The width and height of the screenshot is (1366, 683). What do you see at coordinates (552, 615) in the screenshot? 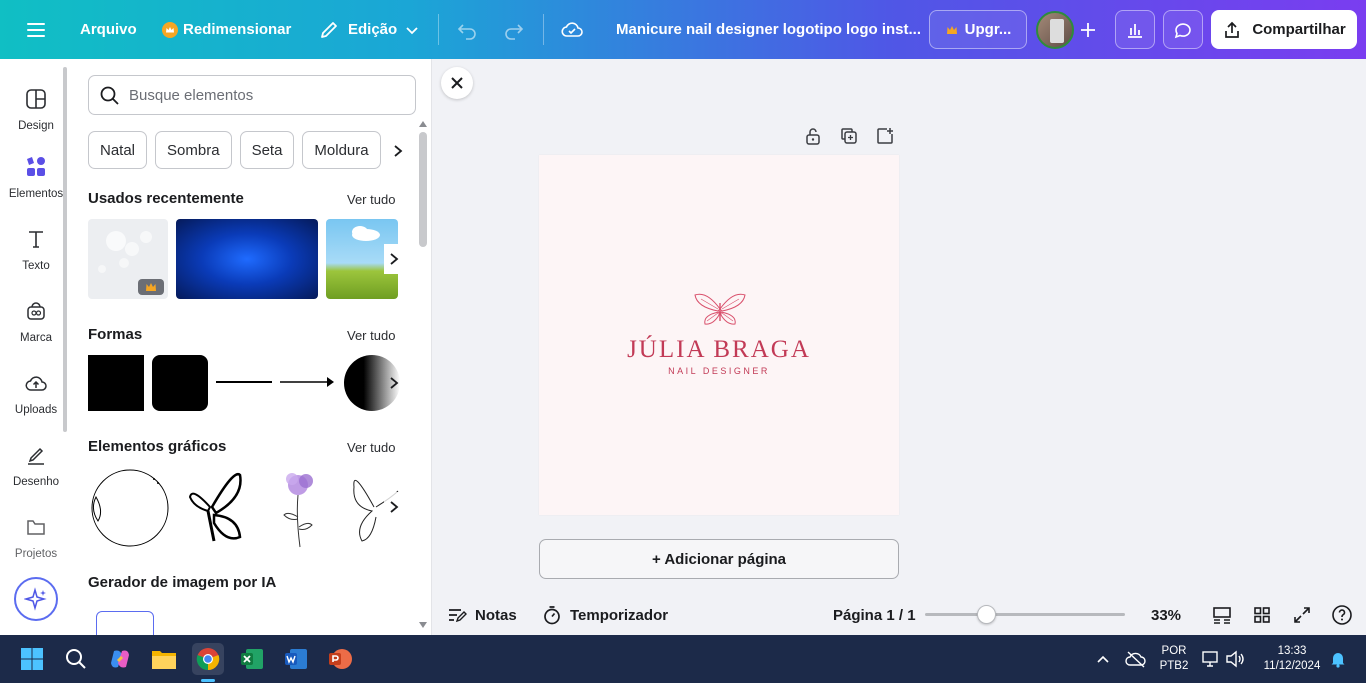
I see `timer-icon` at bounding box center [552, 615].